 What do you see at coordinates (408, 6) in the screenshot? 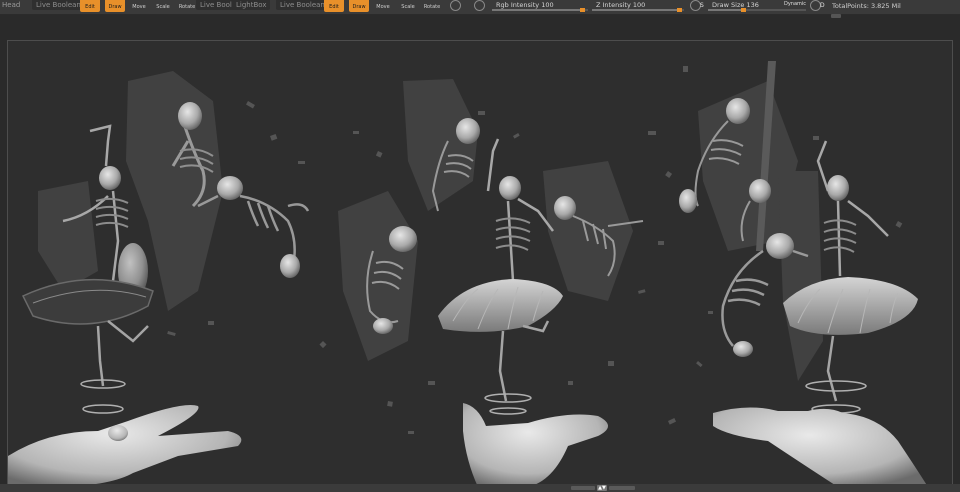
I see `scale-button-2: Scale` at bounding box center [408, 6].